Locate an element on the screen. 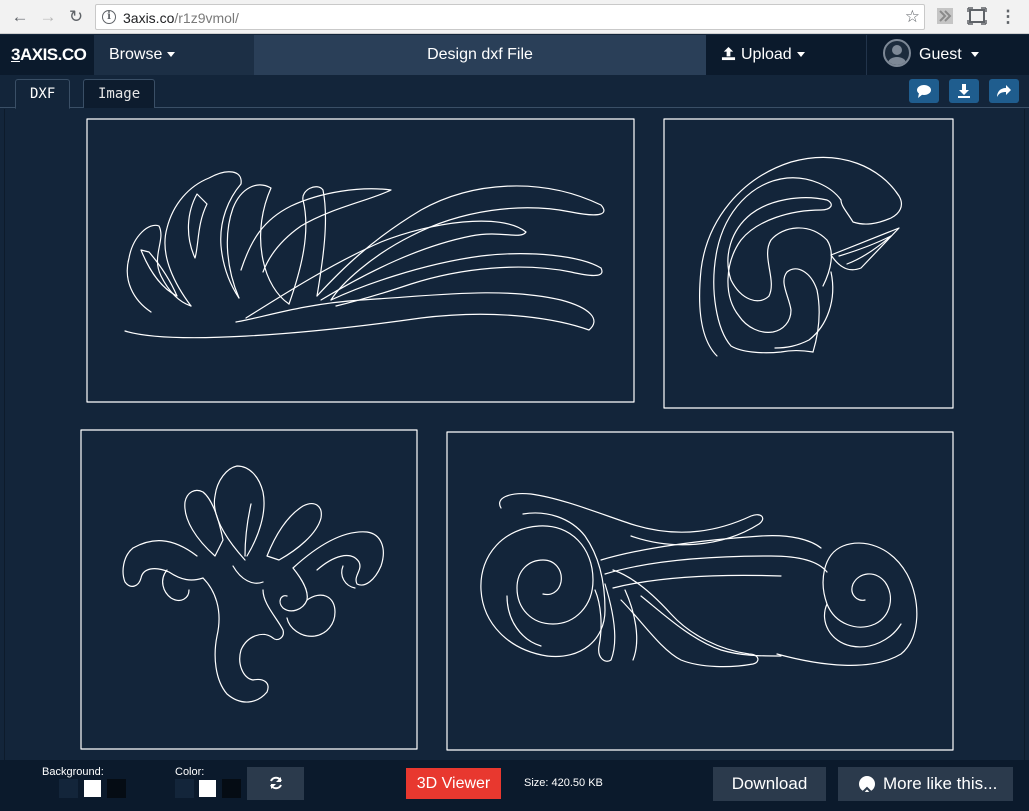 The height and width of the screenshot is (811, 1029). background-swatch-dark is located at coordinates (68, 788).